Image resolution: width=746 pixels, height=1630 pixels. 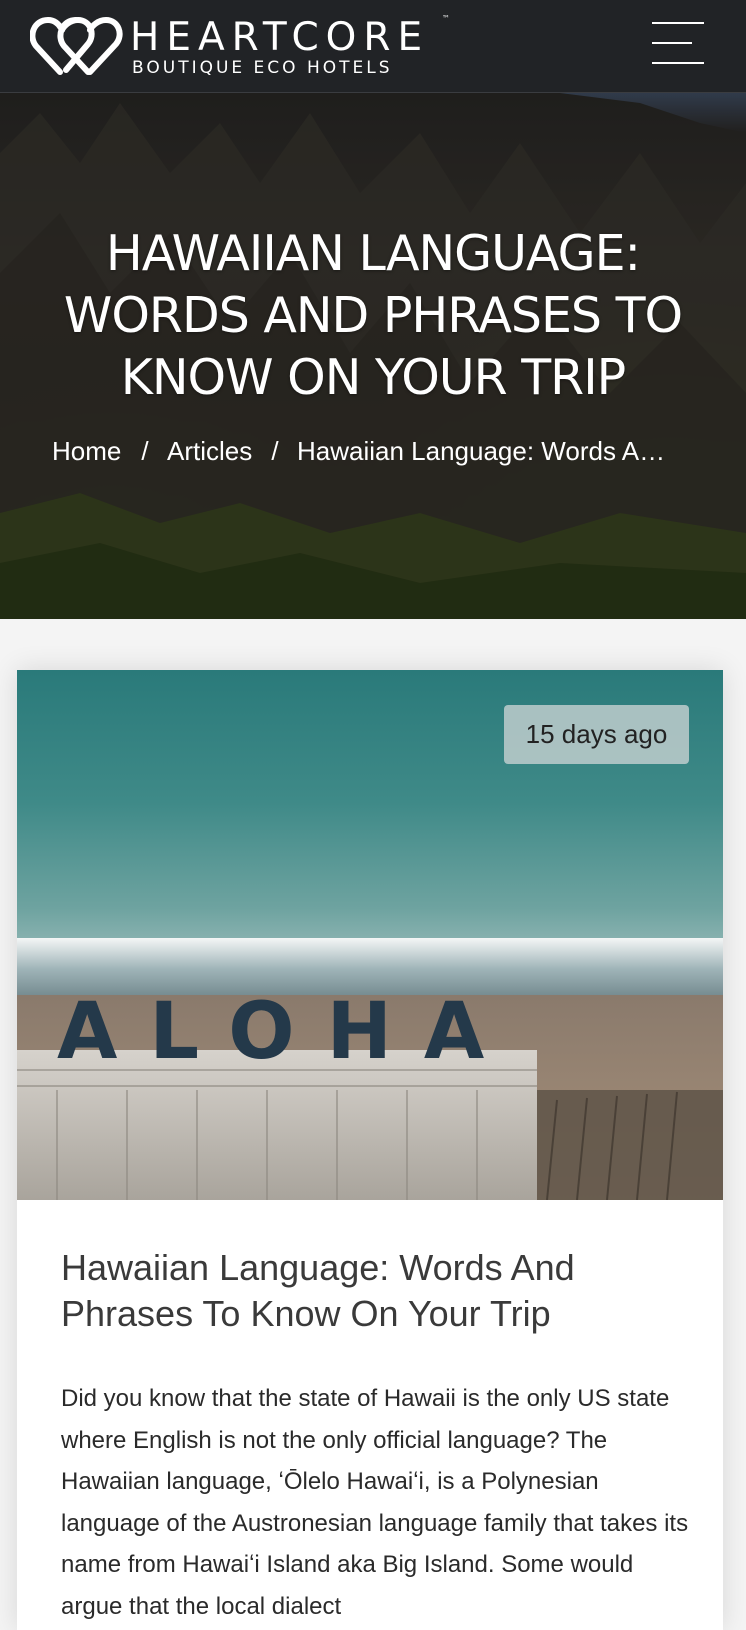 I want to click on hamburger-icon, so click(x=678, y=23).